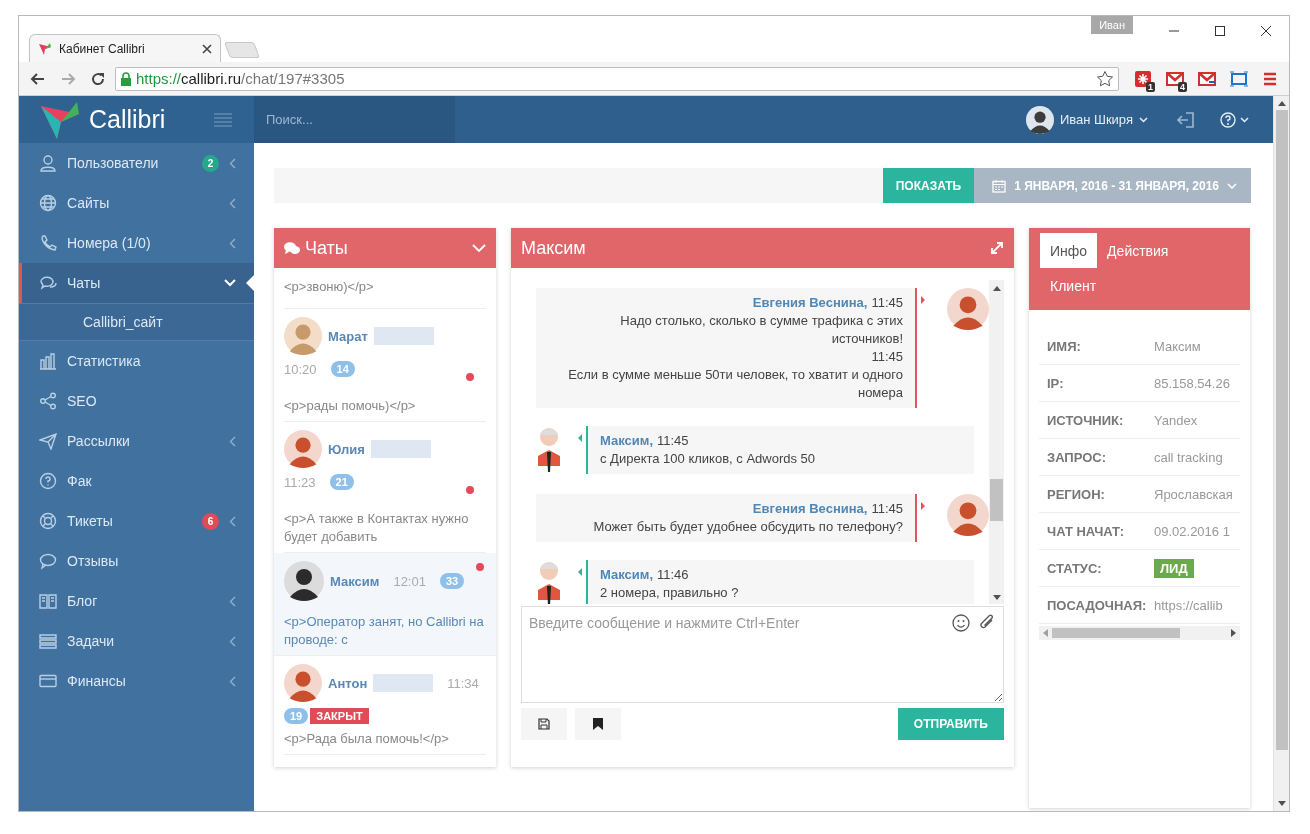 This screenshot has width=1310, height=834. Describe the element at coordinates (48, 441) in the screenshot. I see `paper-plane-icon` at that location.